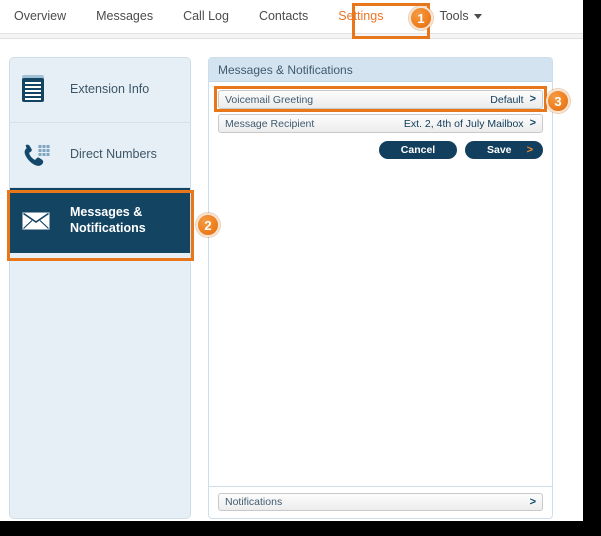  I want to click on nav-item-settings-label: Settings, so click(361, 16).